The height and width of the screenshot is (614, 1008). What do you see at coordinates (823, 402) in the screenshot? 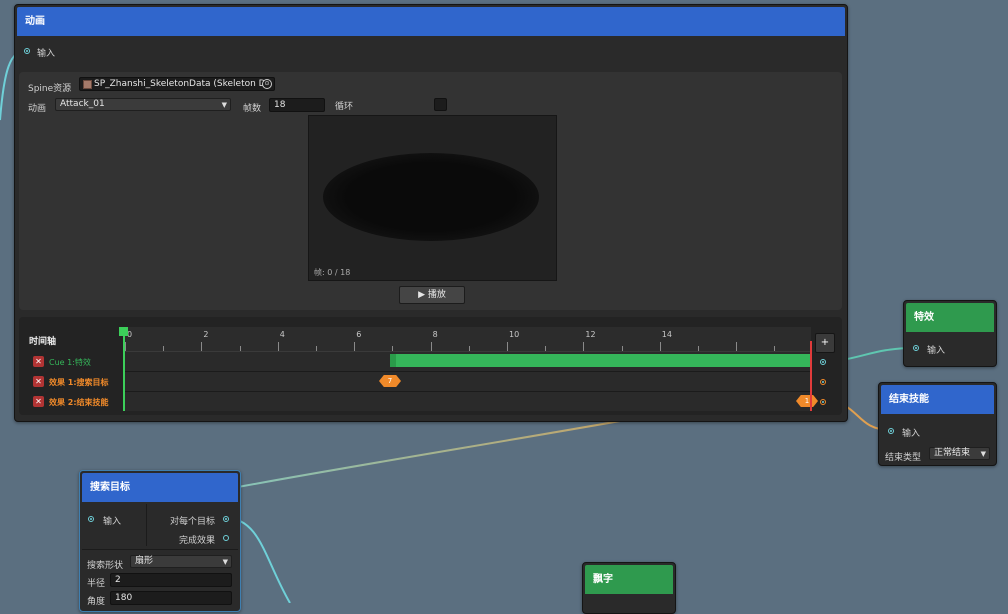
I see `effect2-output-port` at bounding box center [823, 402].